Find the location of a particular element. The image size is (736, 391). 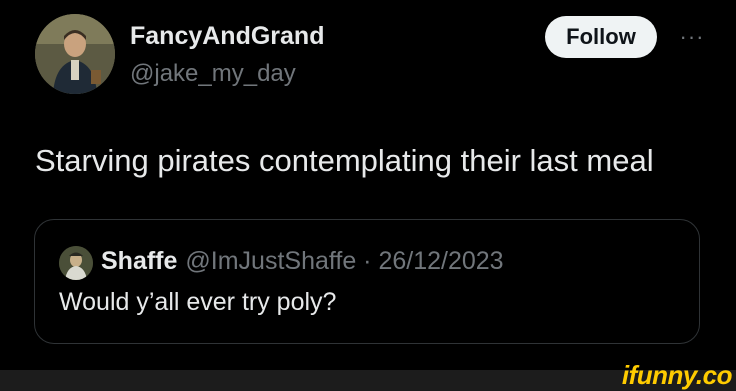

author-display-name: FancyAndGrand is located at coordinates (227, 36).